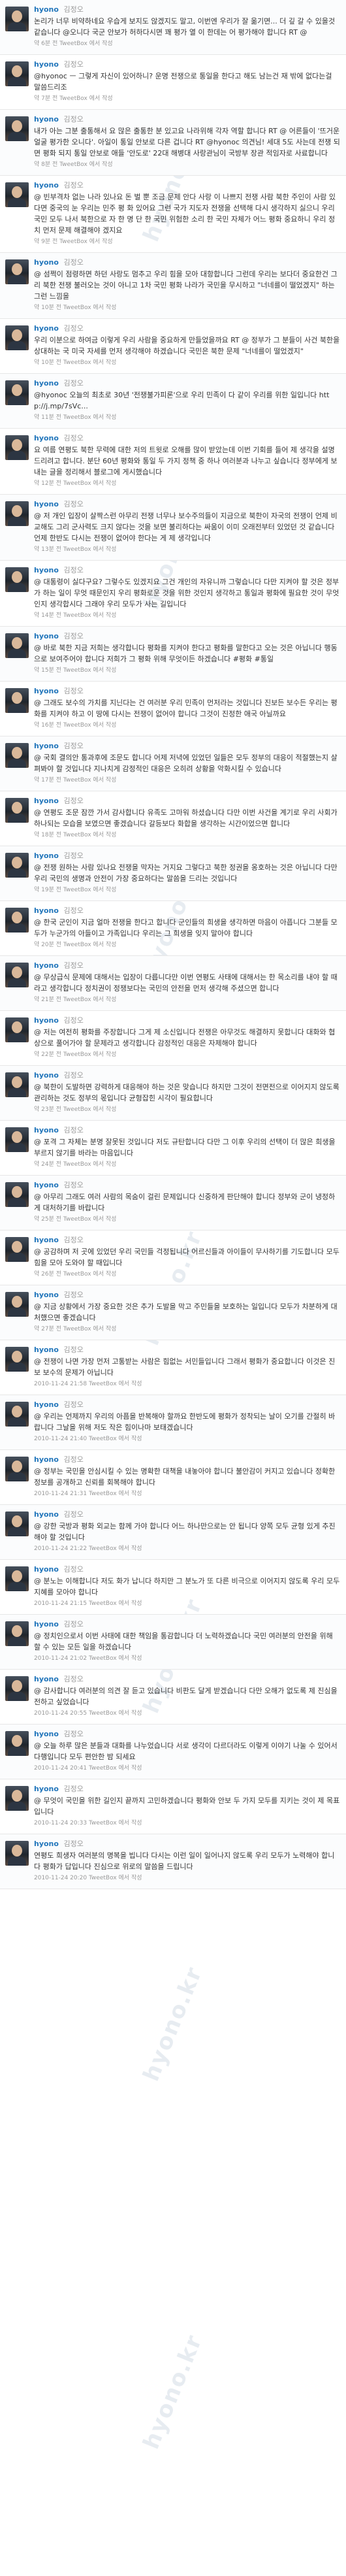 Image resolution: width=346 pixels, height=2576 pixels. I want to click on tweet-timestamp: 2010-11-24 21:58 TweetBox 에서 작성, so click(88, 1384).